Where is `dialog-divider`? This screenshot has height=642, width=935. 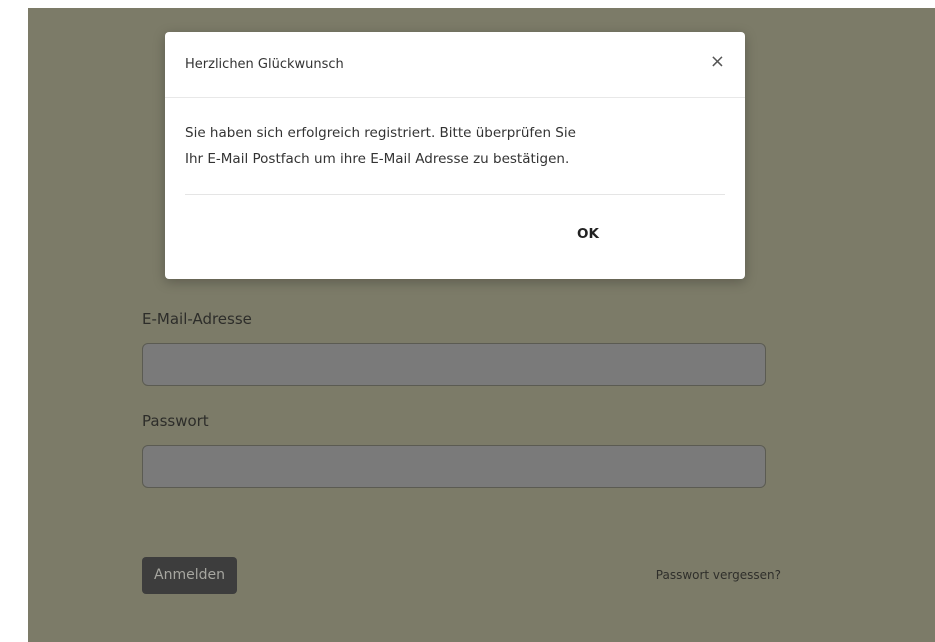 dialog-divider is located at coordinates (455, 194).